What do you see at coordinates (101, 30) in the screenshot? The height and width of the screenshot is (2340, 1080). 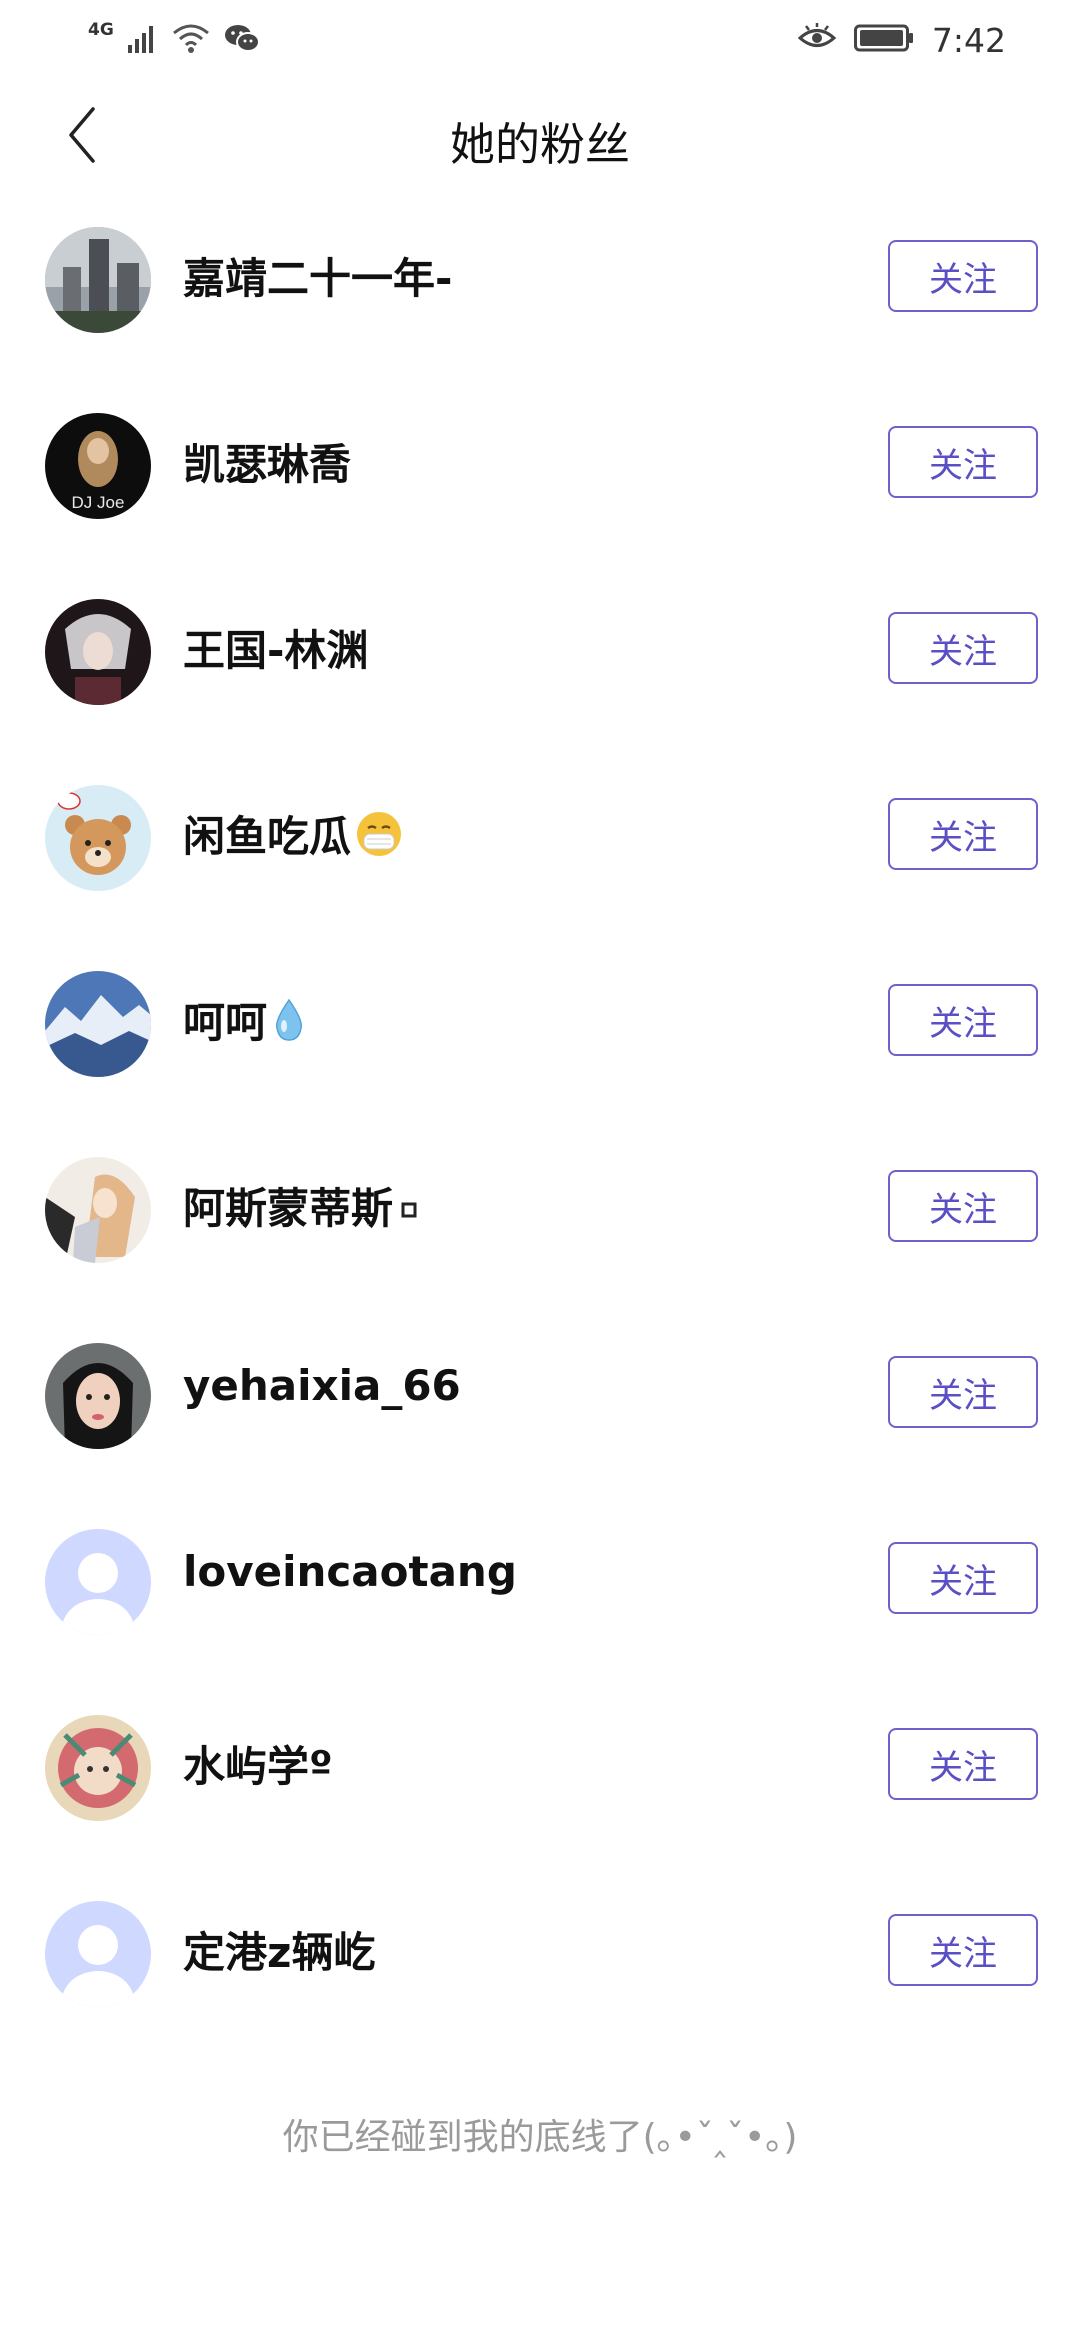 I see `network-type: 4G` at bounding box center [101, 30].